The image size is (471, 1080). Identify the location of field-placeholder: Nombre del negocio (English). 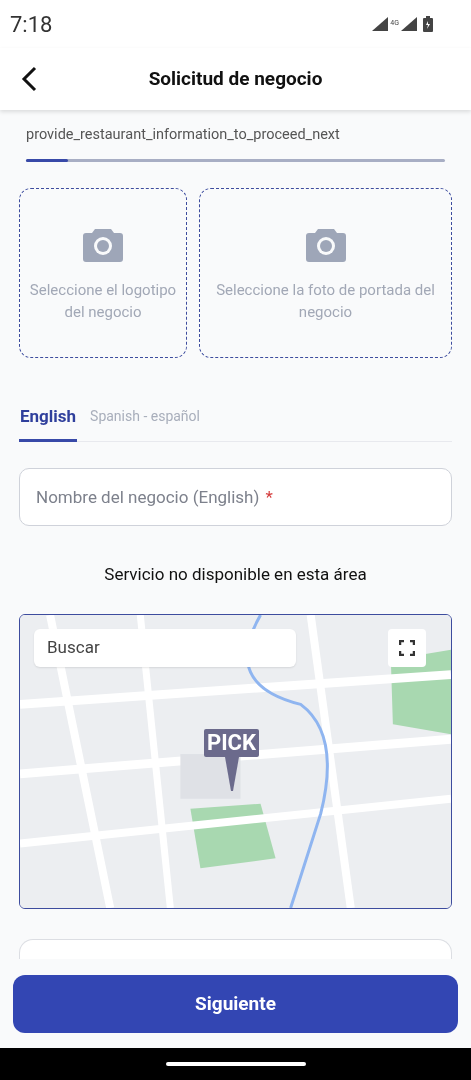
(148, 497).